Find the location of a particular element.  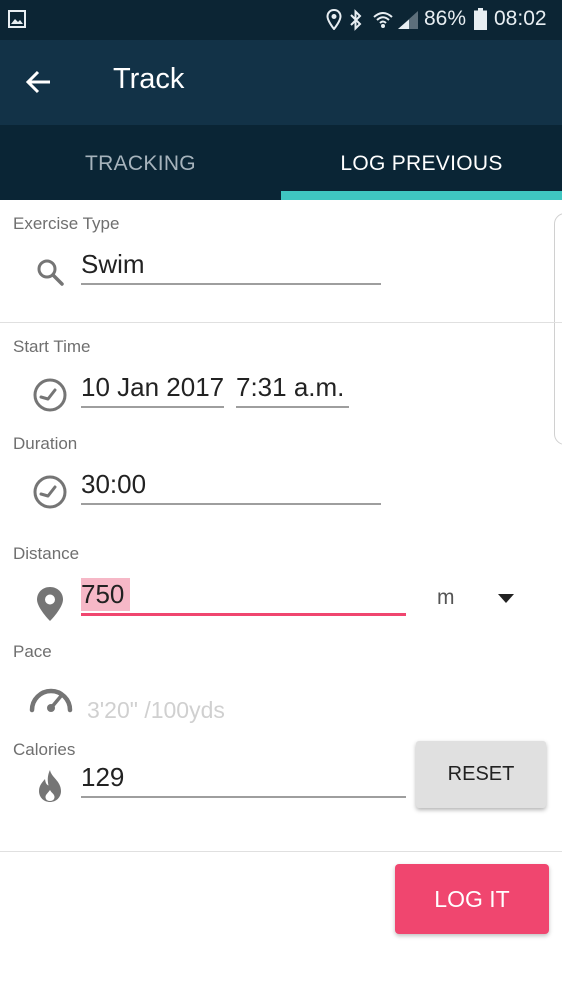

arrow-back-icon is located at coordinates (38, 82).